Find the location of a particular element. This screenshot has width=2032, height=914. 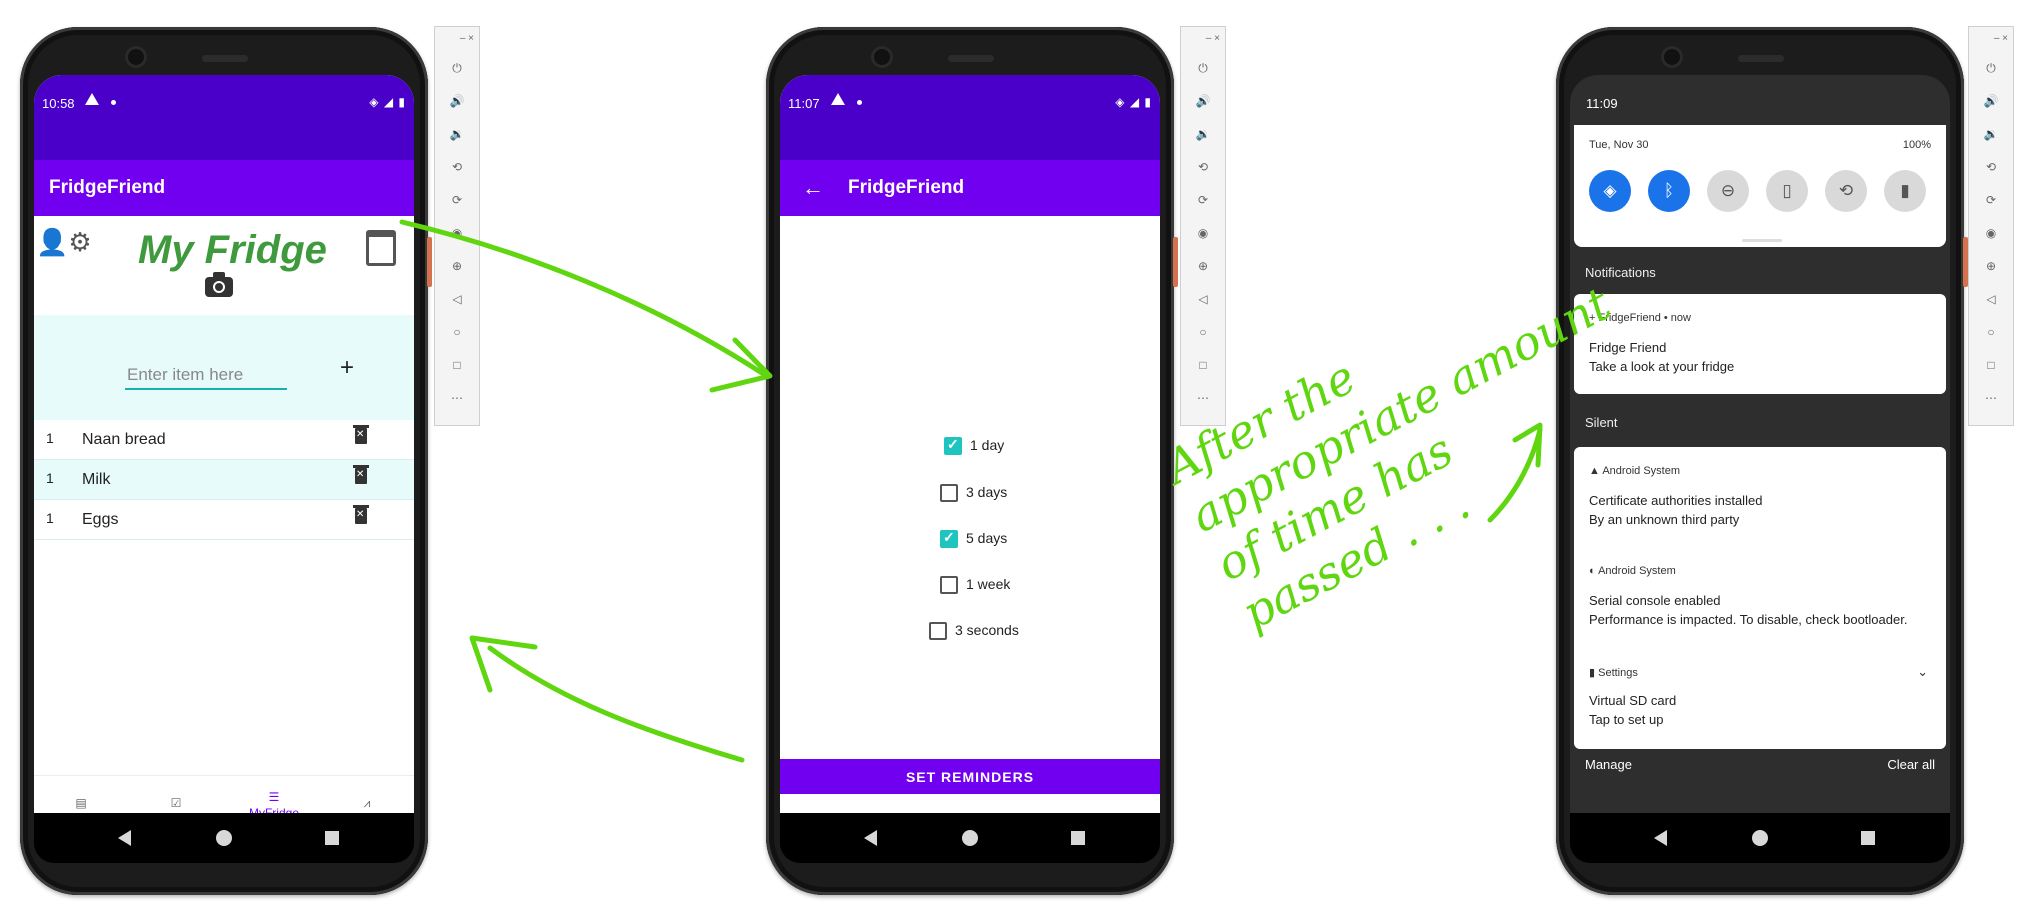

camera-icon is located at coordinates (219, 284).